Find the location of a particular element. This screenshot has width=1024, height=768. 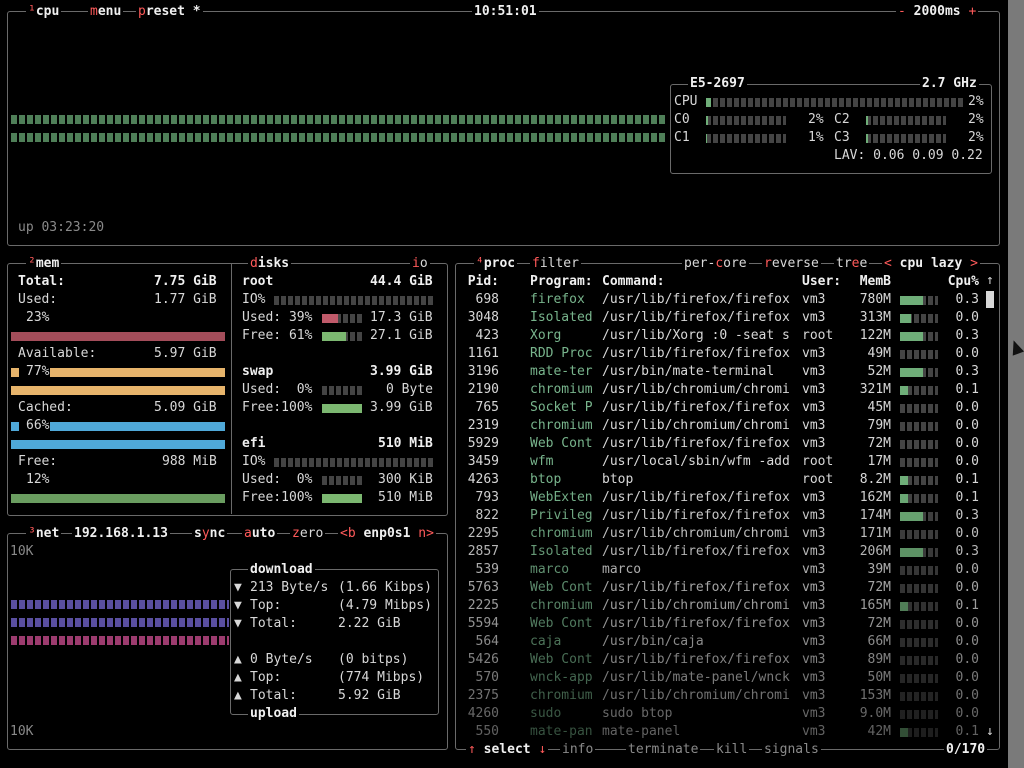

proc-row: 4263 btop btop root 8.2M 0.1 is located at coordinates (722, 480).